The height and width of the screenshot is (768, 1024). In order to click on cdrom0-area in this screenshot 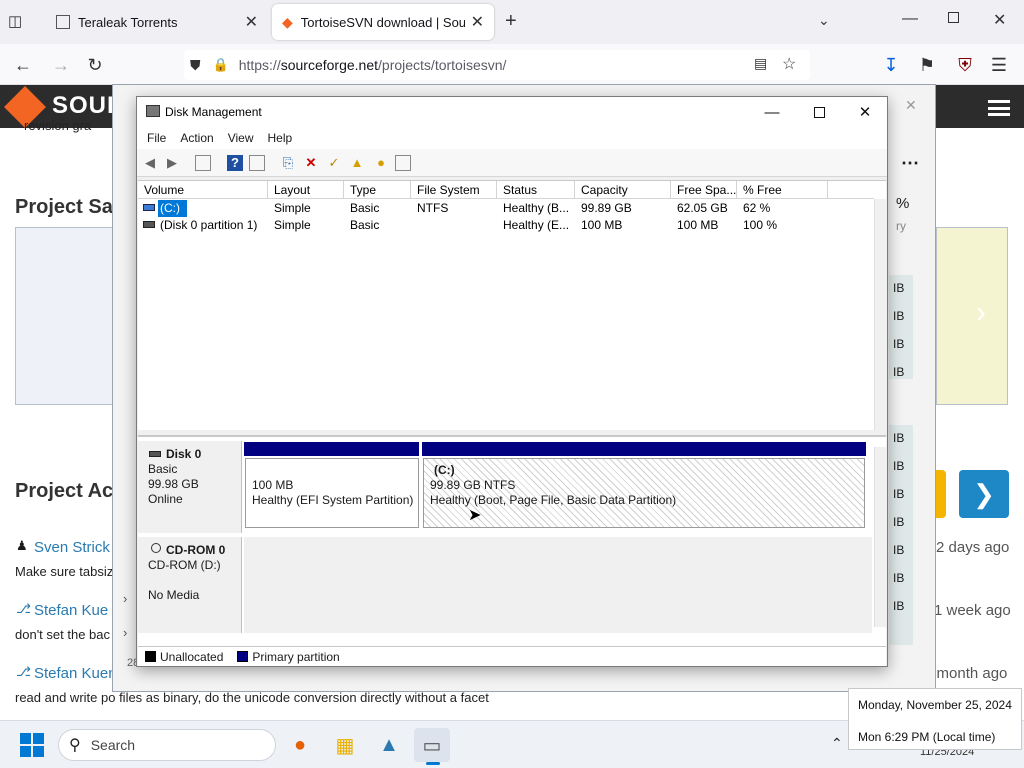, I will do `click(558, 585)`.